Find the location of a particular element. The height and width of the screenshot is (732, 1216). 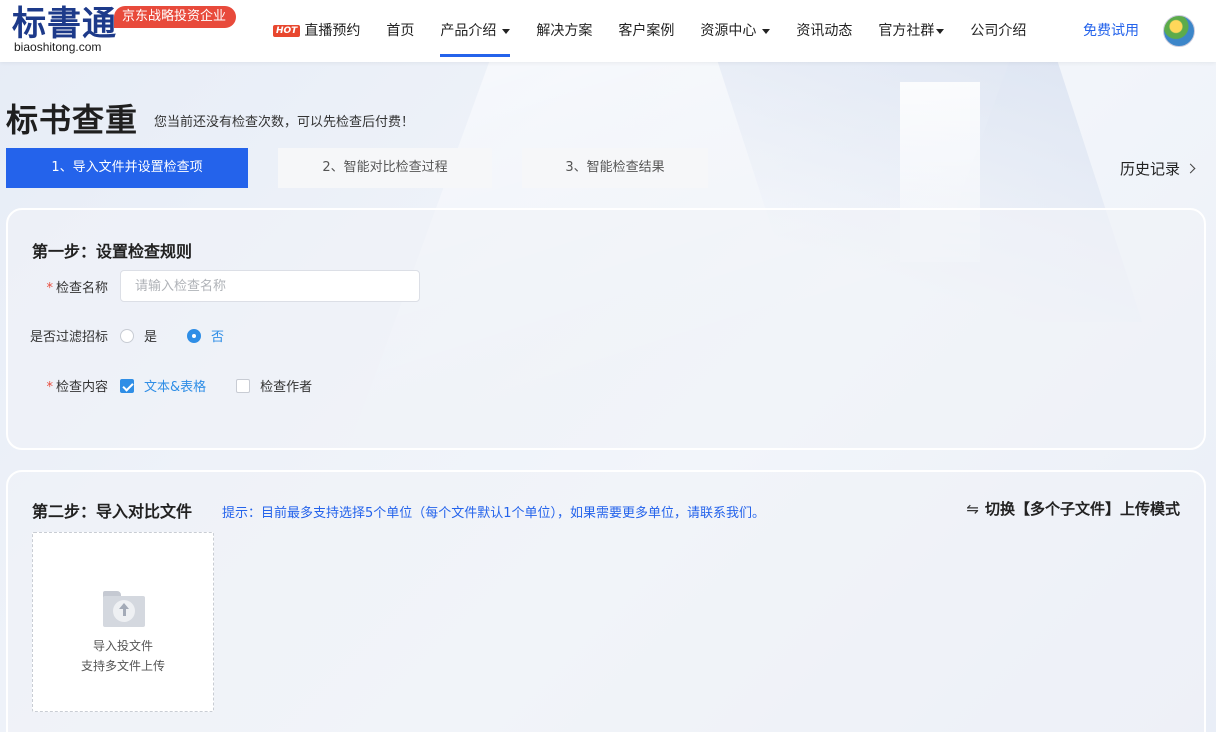

nav-label: 官方社群 is located at coordinates (906, 31).